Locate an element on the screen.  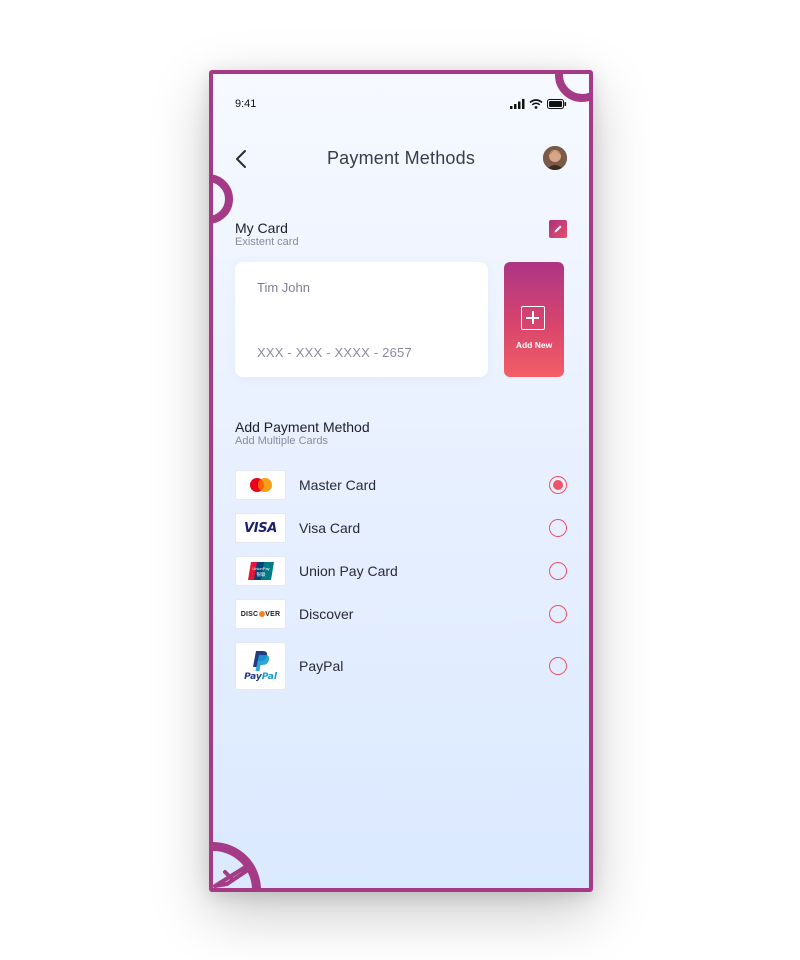
discover-logo-text: DISC VER is located at coordinates (261, 614).